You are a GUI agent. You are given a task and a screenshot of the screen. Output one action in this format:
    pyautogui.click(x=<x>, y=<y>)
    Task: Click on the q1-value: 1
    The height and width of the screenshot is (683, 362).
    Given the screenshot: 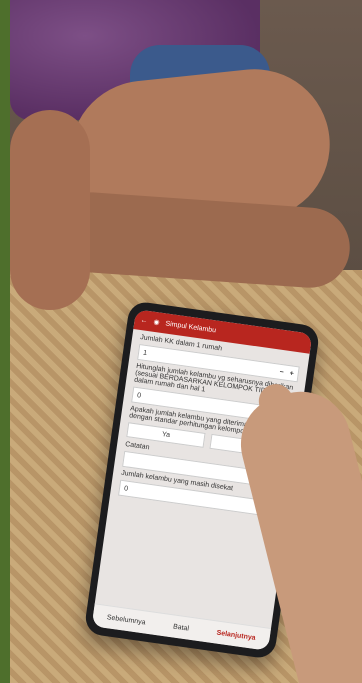 What is the action you would take?
    pyautogui.click(x=145, y=353)
    